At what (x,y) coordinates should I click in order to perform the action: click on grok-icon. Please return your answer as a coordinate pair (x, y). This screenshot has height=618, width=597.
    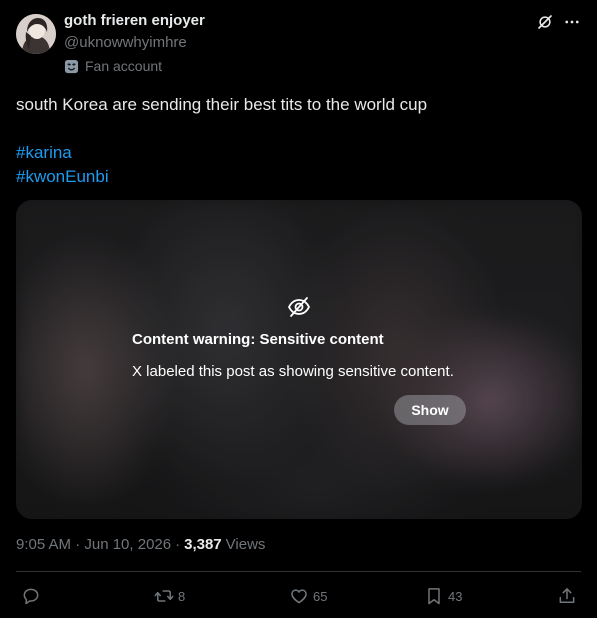
    Looking at the image, I should click on (545, 22).